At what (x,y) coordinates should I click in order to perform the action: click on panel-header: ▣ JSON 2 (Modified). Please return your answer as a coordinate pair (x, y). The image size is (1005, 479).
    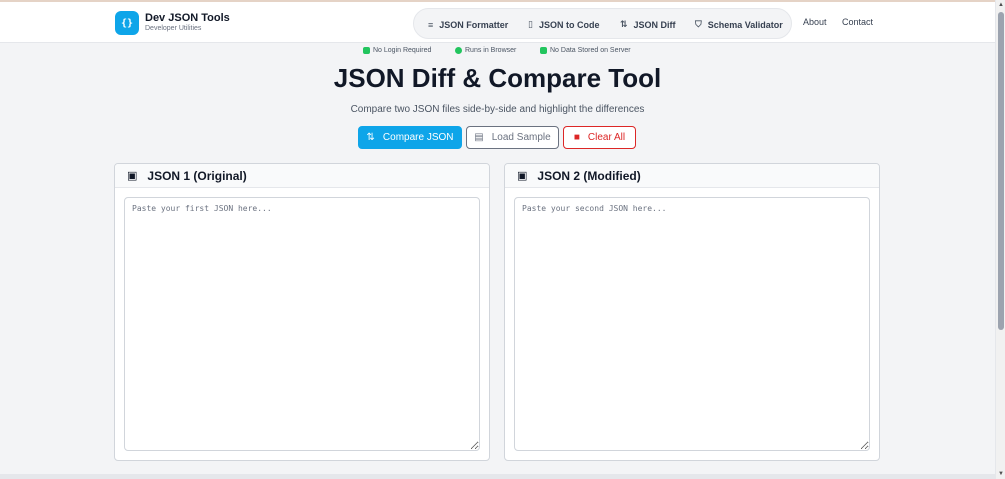
    Looking at the image, I should click on (692, 176).